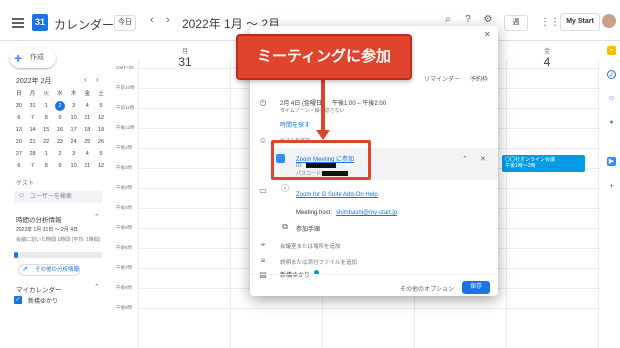 The image size is (620, 348). Describe the element at coordinates (285, 188) in the screenshot. I see `info-icon: ⓘ` at that location.